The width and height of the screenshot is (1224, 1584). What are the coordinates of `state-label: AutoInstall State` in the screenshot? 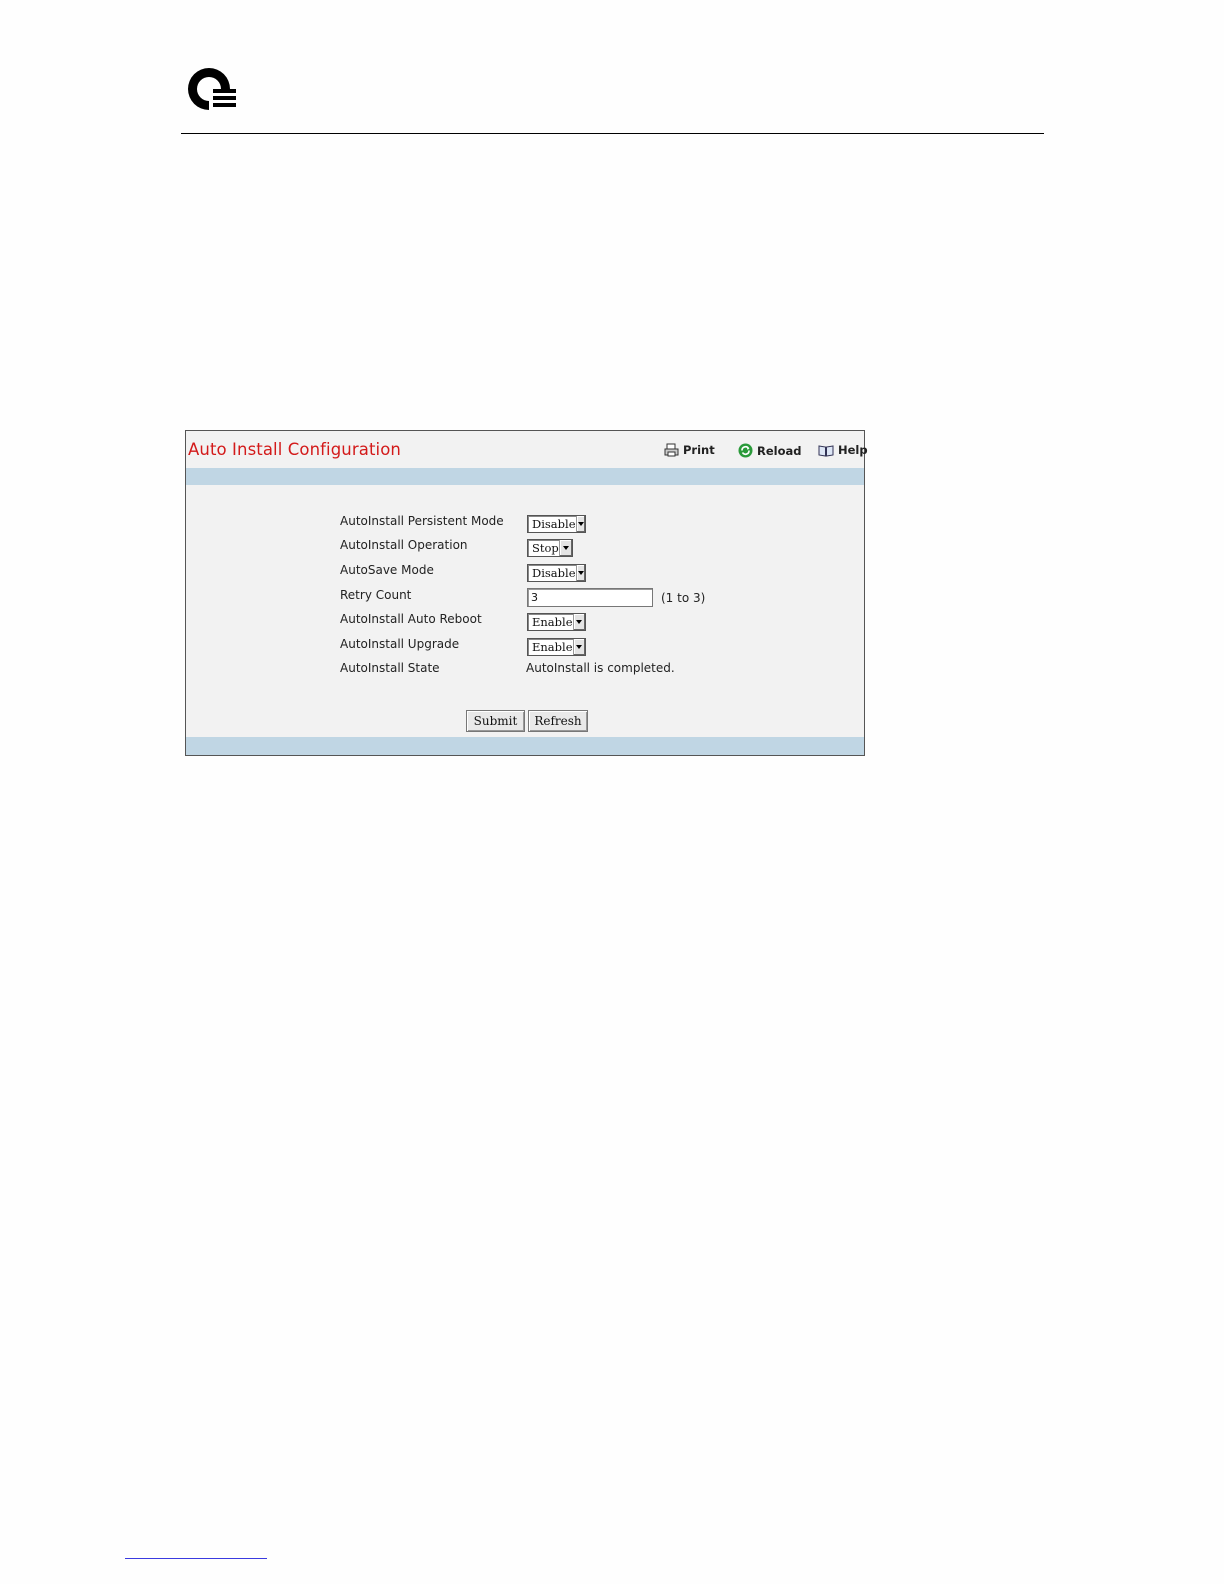 It's located at (390, 668).